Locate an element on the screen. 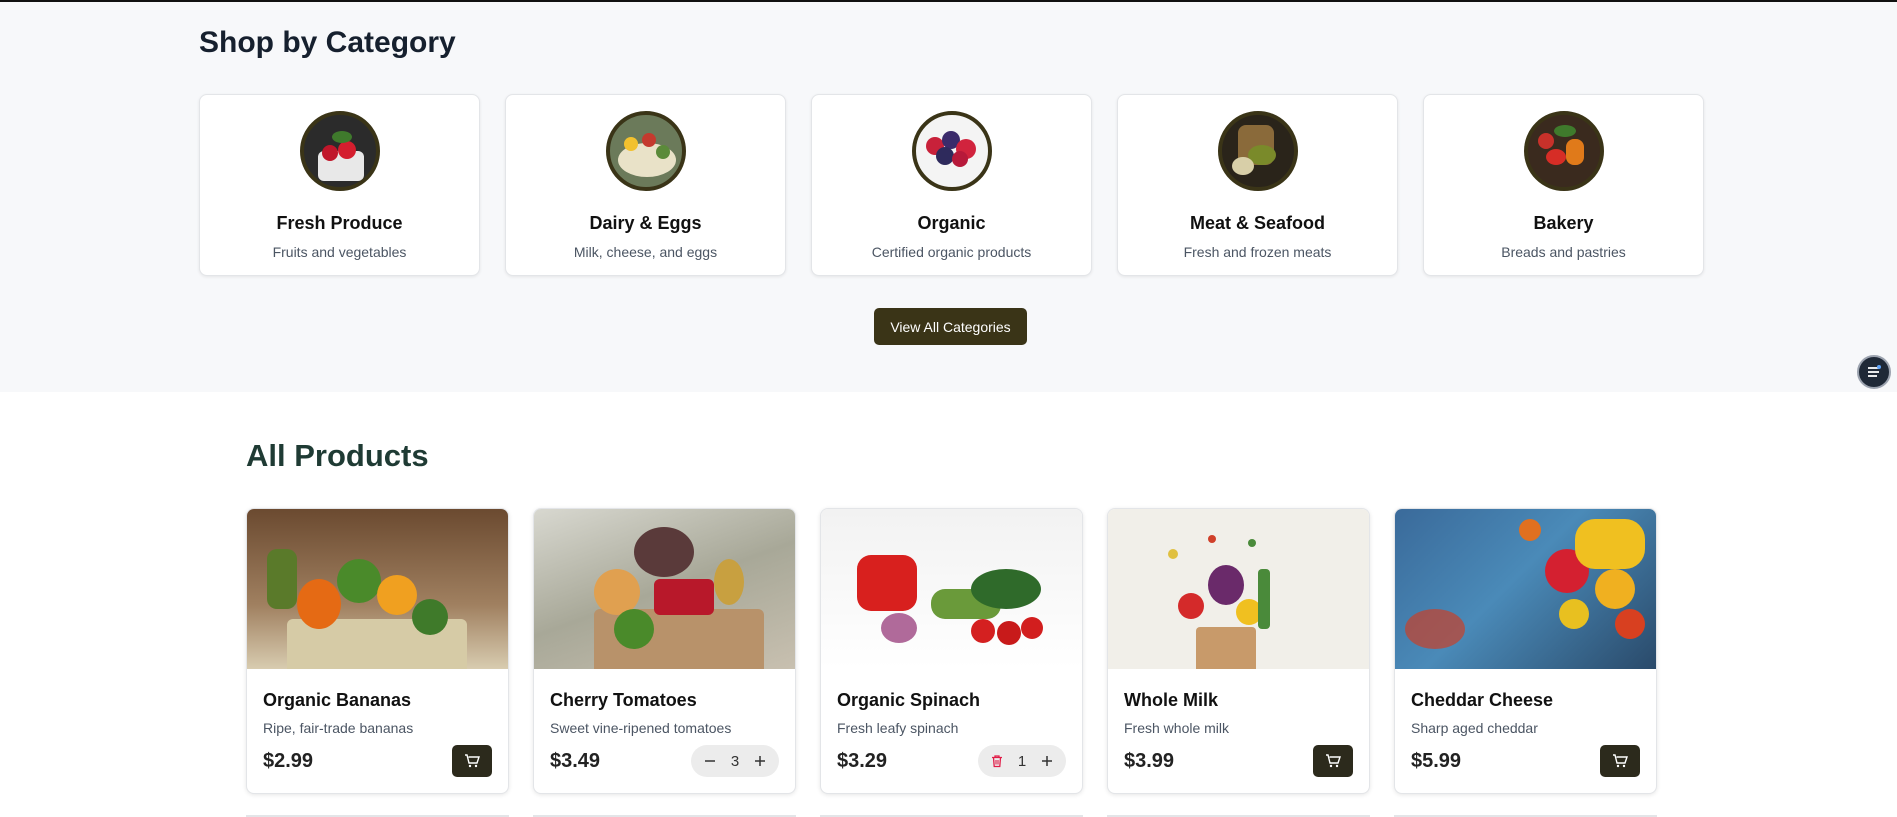  category-card-bakery: Bakery Breads and pastries is located at coordinates (1563, 185).